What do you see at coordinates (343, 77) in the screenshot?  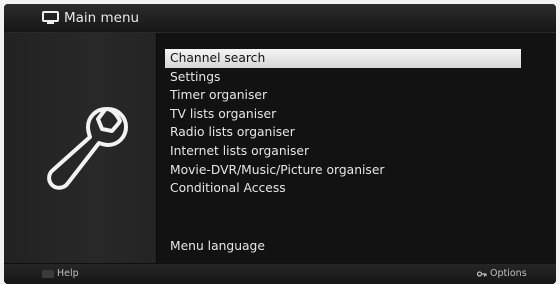 I see `menu-item-settings: Settings` at bounding box center [343, 77].